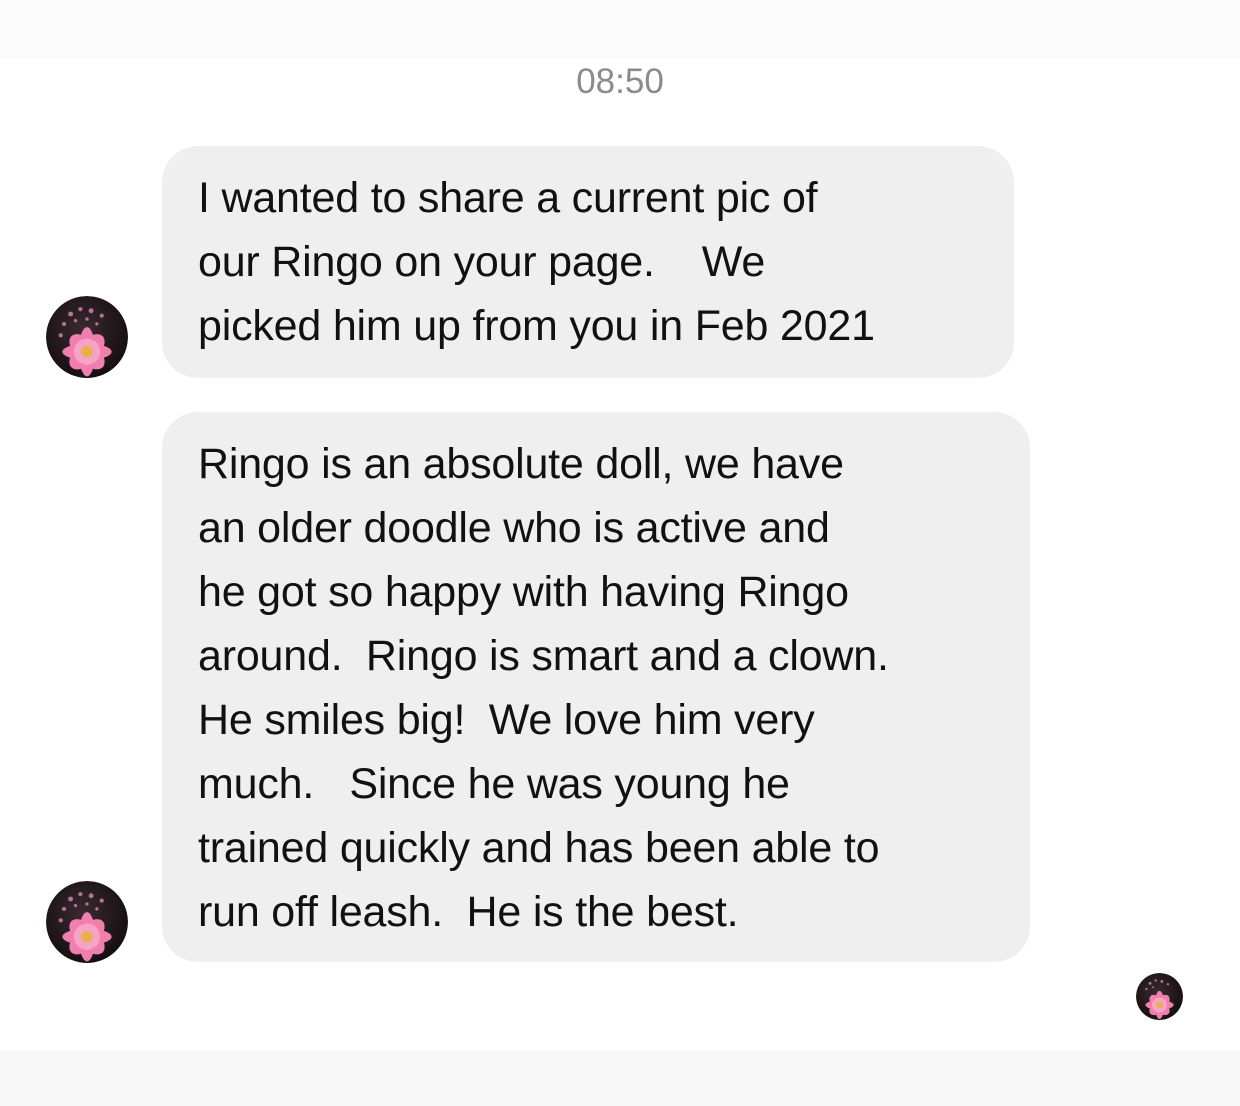  I want to click on message-line: picked him up from you in Feb 2021, so click(536, 326).